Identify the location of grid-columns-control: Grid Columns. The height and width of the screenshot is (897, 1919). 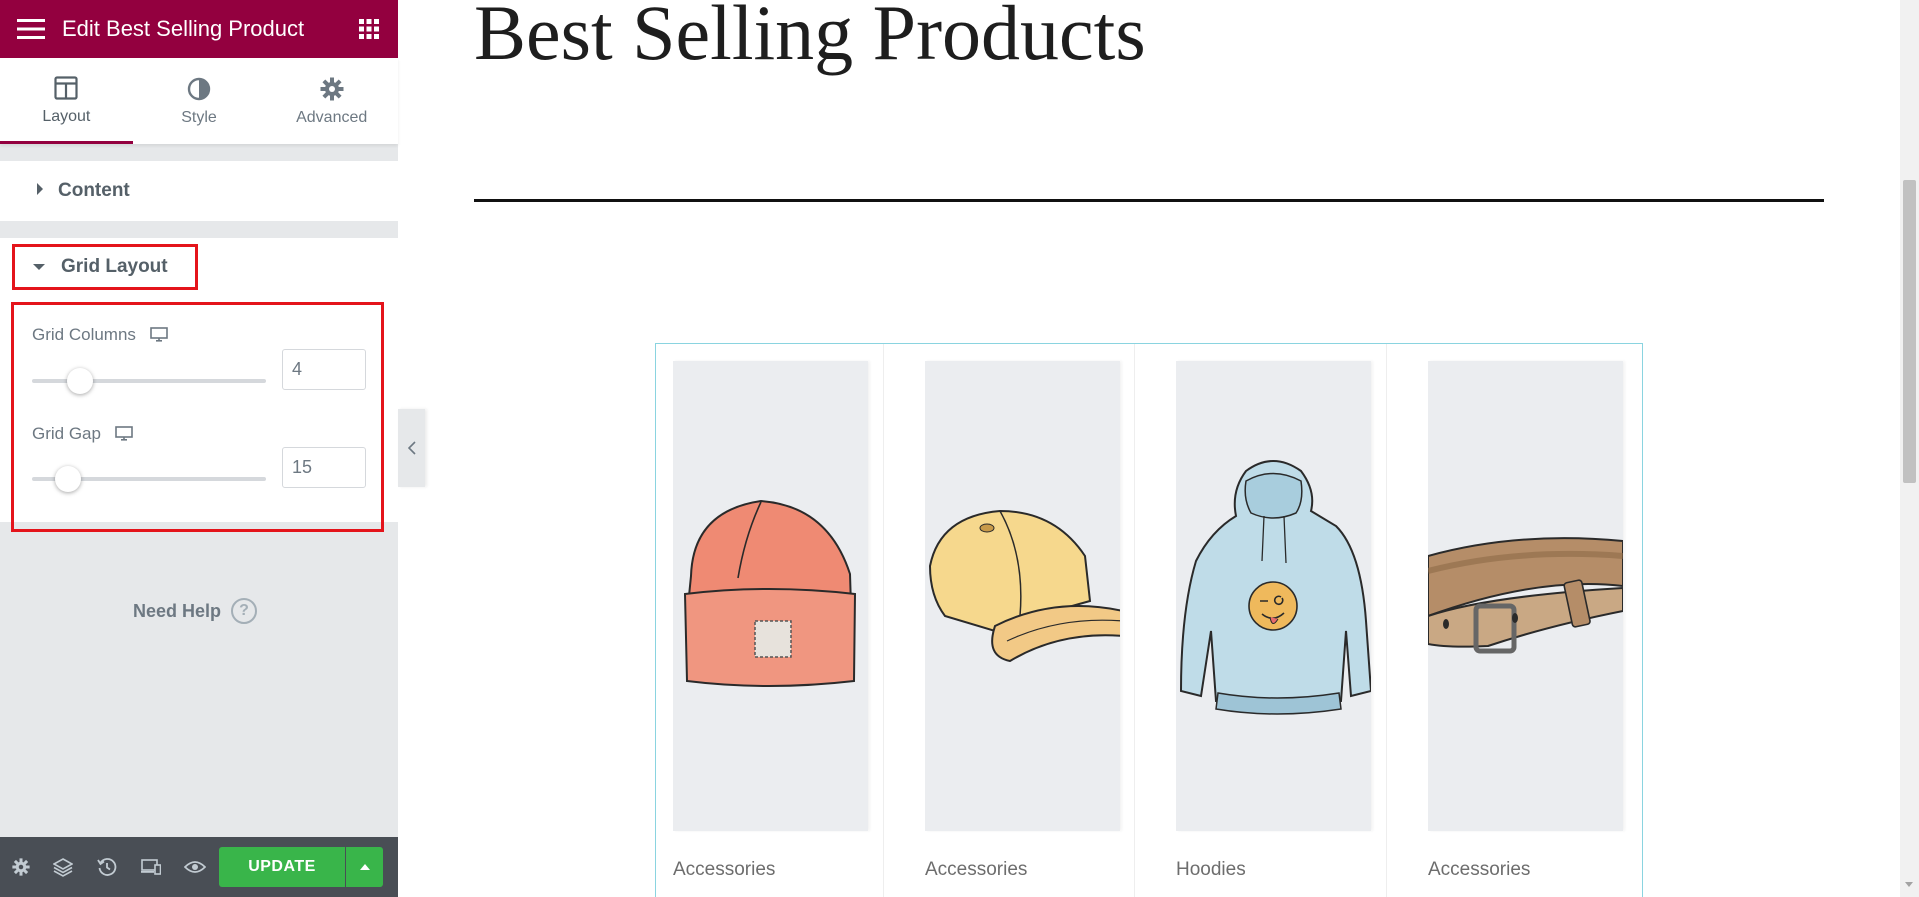
(100, 335).